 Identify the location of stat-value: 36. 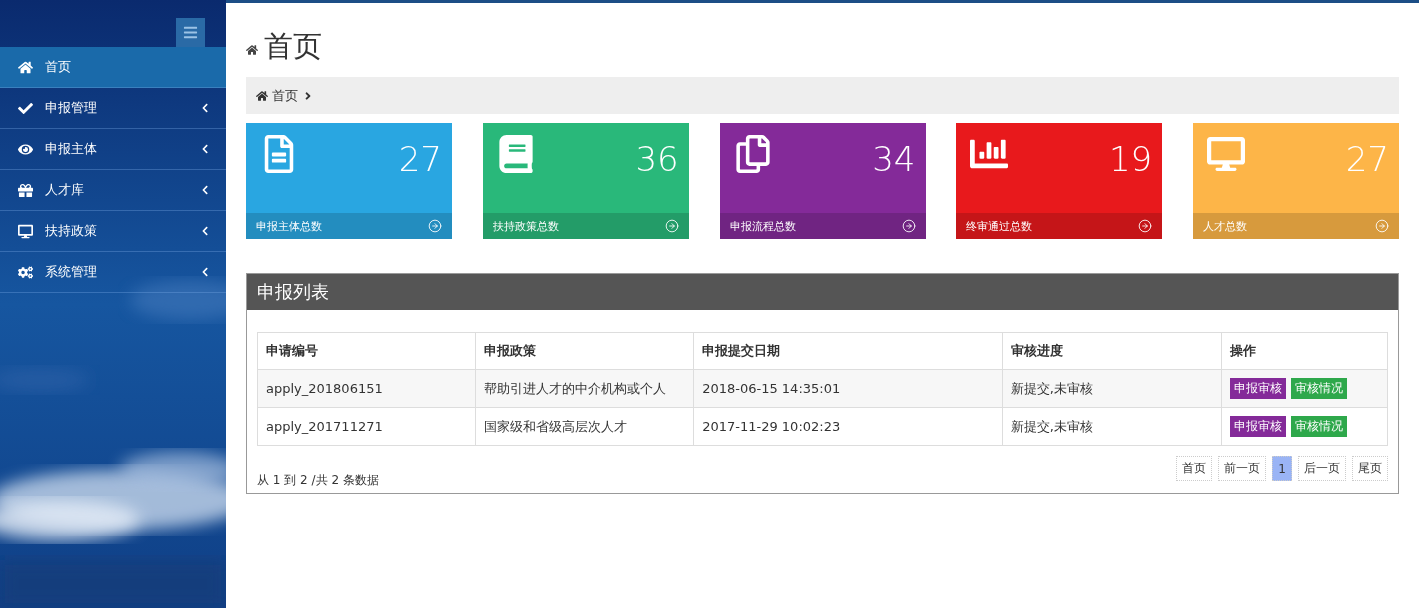
(657, 159).